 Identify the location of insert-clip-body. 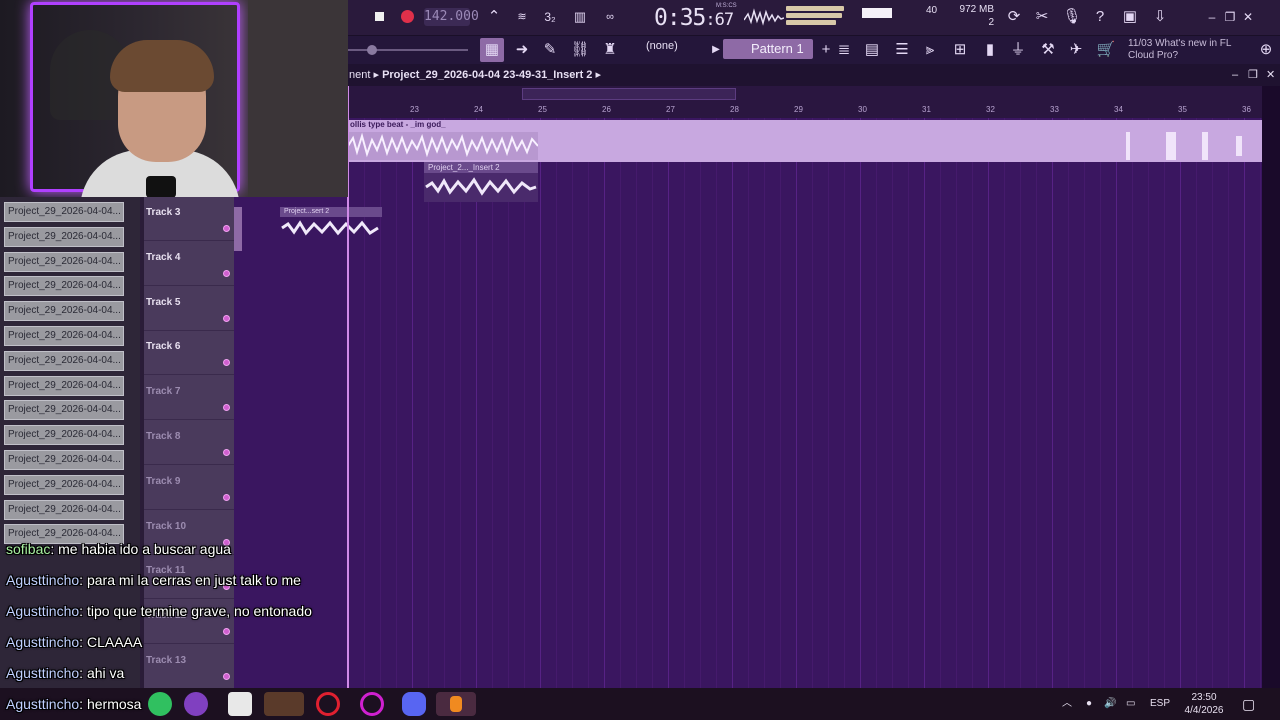
(481, 187).